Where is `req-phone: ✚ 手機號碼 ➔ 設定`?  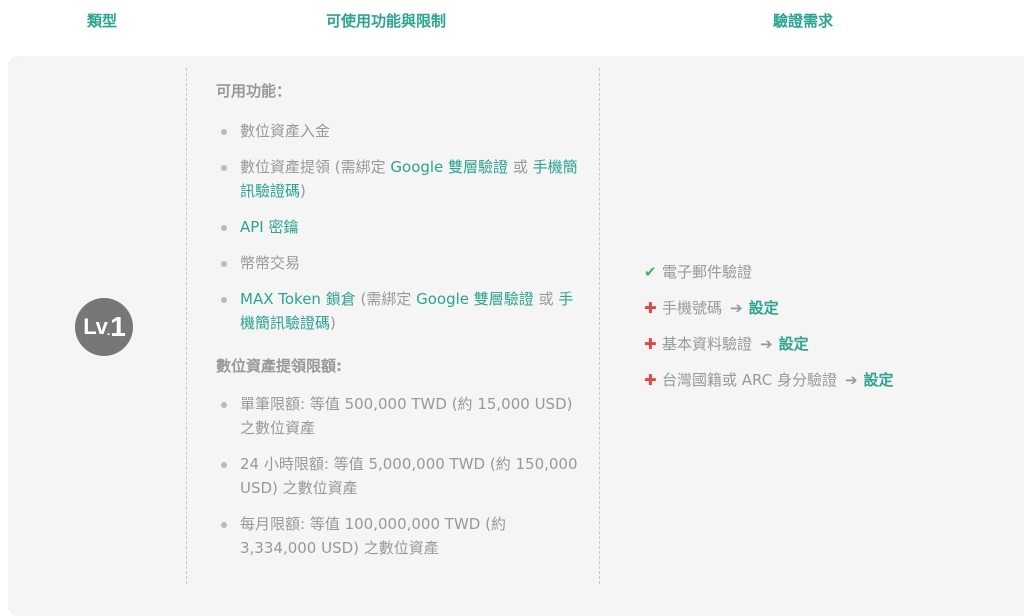
req-phone: ✚ 手機號碼 ➔ 設定 is located at coordinates (769, 308).